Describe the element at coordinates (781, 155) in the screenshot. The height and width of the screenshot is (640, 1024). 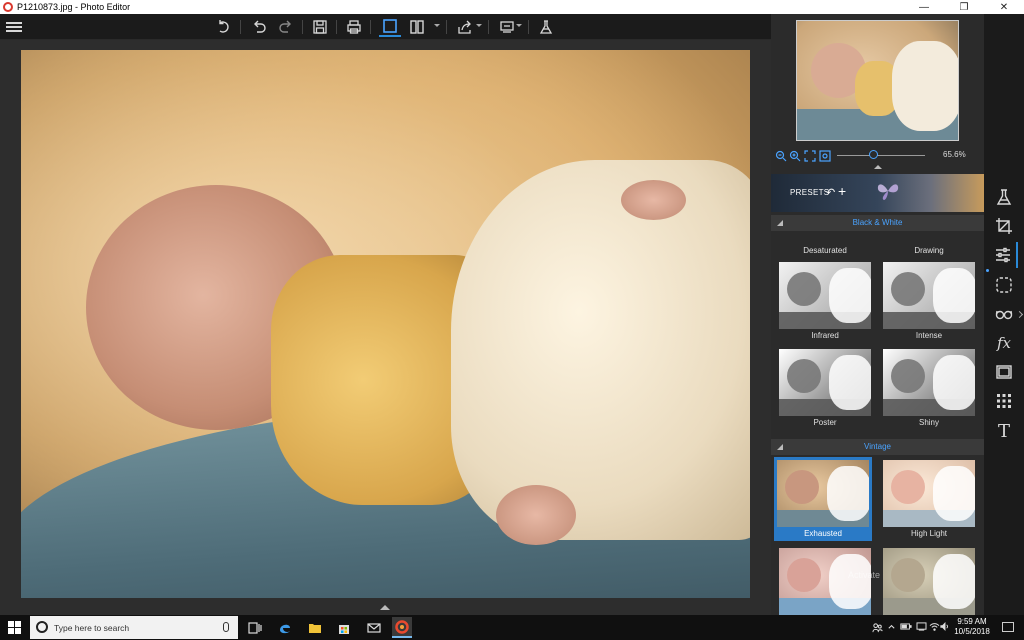
I see `zoom-out-icon` at that location.